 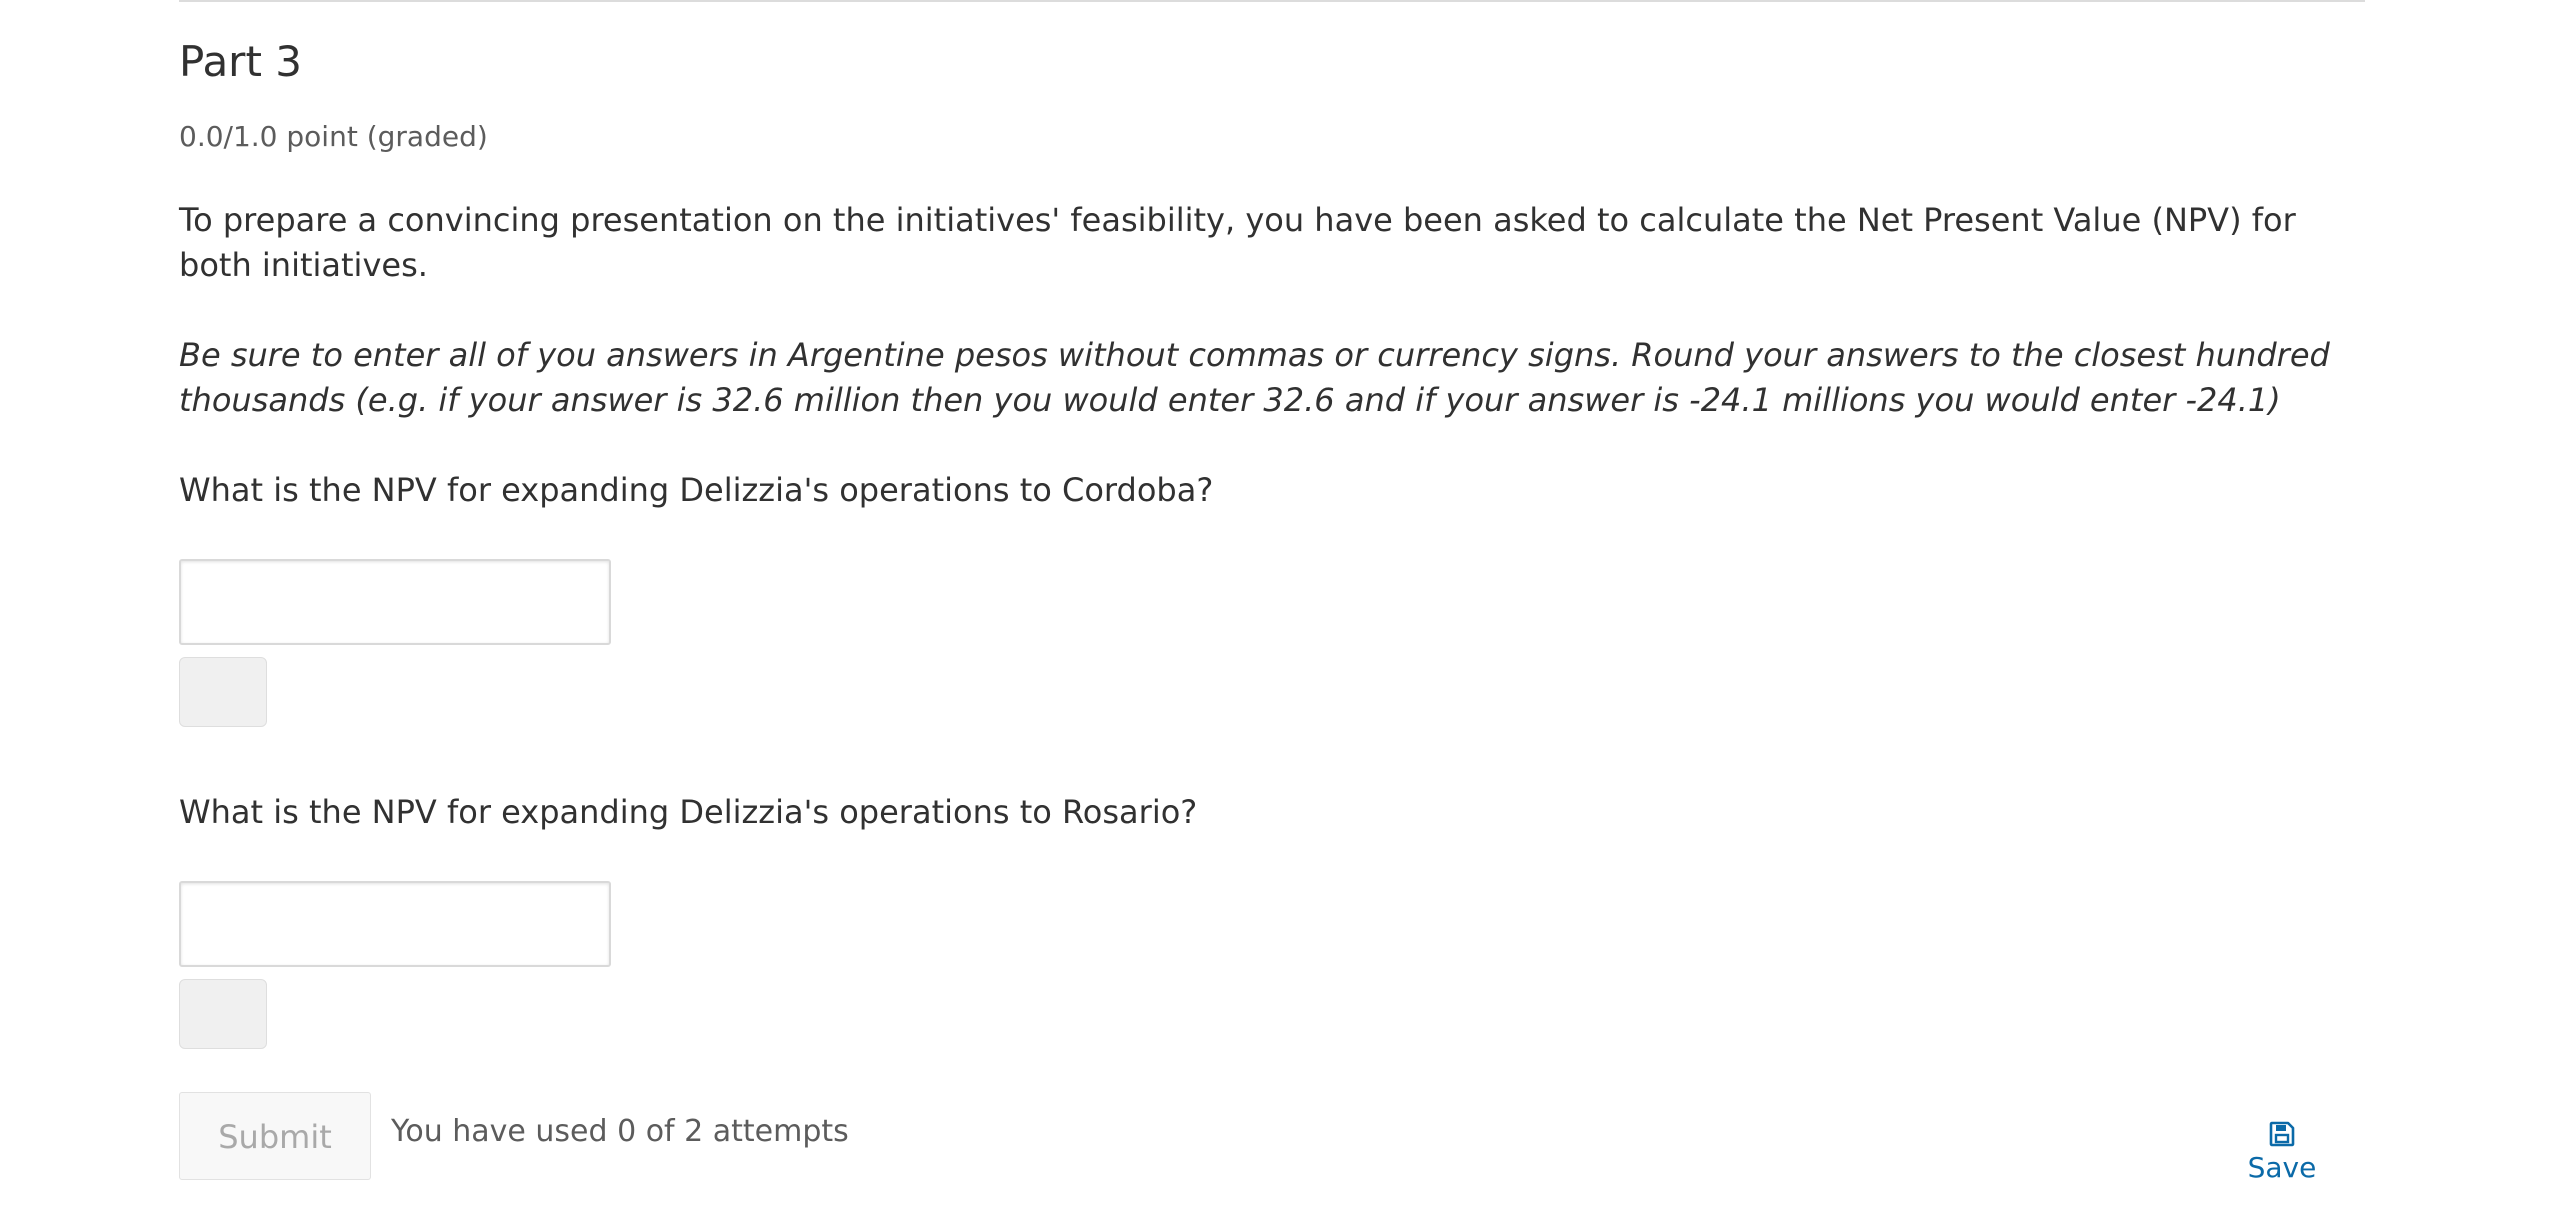 What do you see at coordinates (2282, 1167) in the screenshot?
I see `save-label: Save` at bounding box center [2282, 1167].